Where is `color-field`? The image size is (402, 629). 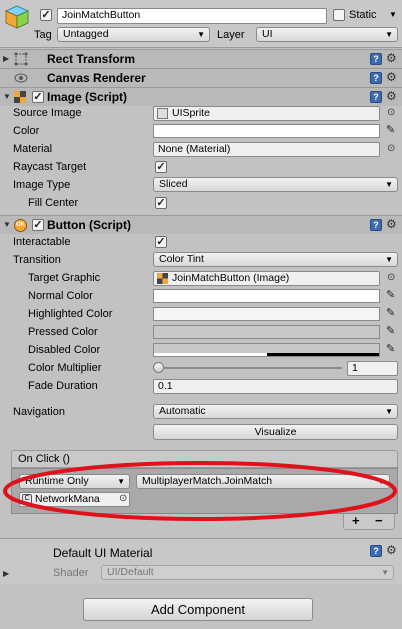
color-field is located at coordinates (266, 131).